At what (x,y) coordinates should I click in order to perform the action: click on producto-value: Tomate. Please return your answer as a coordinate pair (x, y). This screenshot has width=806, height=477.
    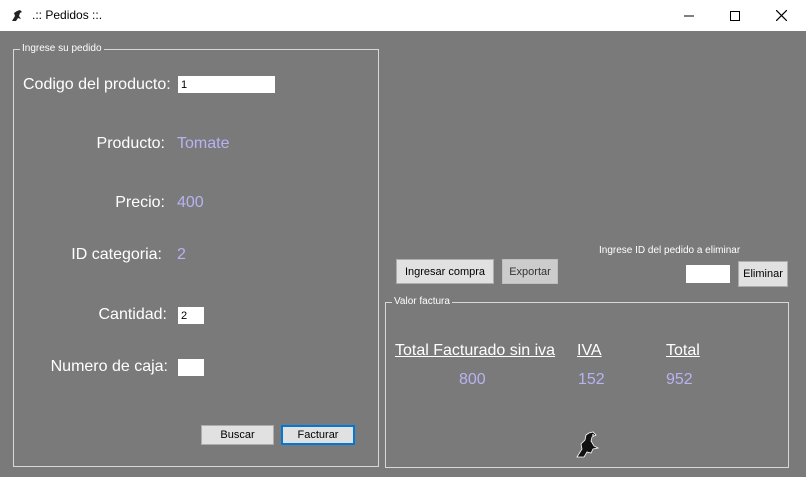
    Looking at the image, I should click on (203, 143).